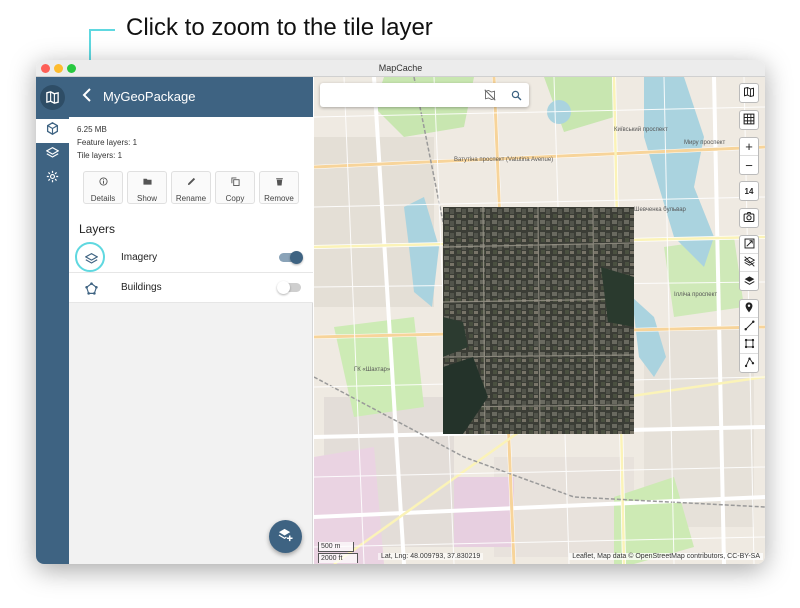 This screenshot has height=608, width=800. I want to click on cube-icon, so click(52, 131).